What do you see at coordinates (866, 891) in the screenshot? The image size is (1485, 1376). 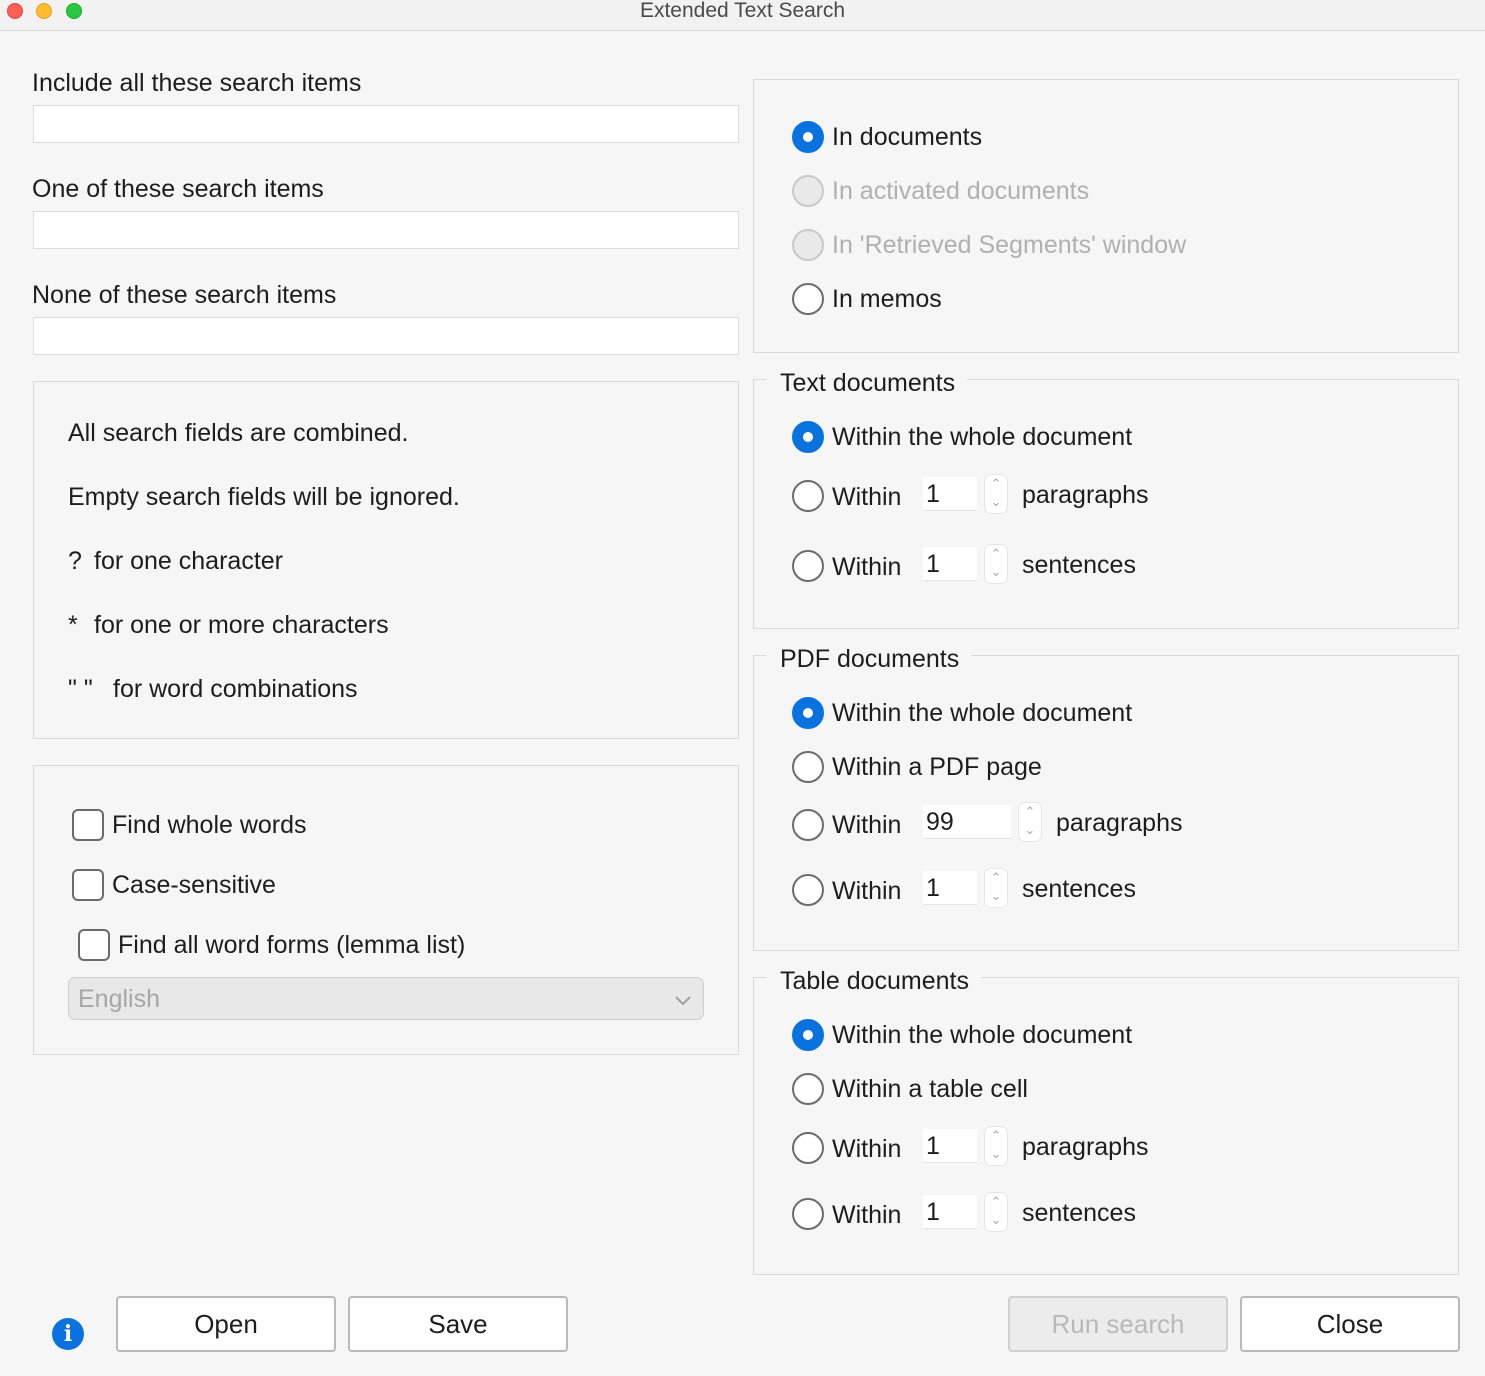 I see `pdf-within-label-2: Within` at bounding box center [866, 891].